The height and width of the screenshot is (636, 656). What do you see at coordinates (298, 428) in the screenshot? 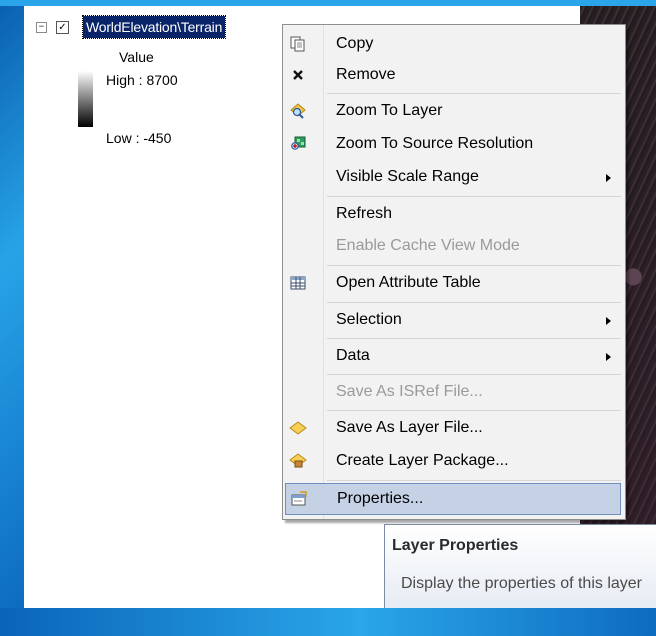
I see `layer-file-icon` at bounding box center [298, 428].